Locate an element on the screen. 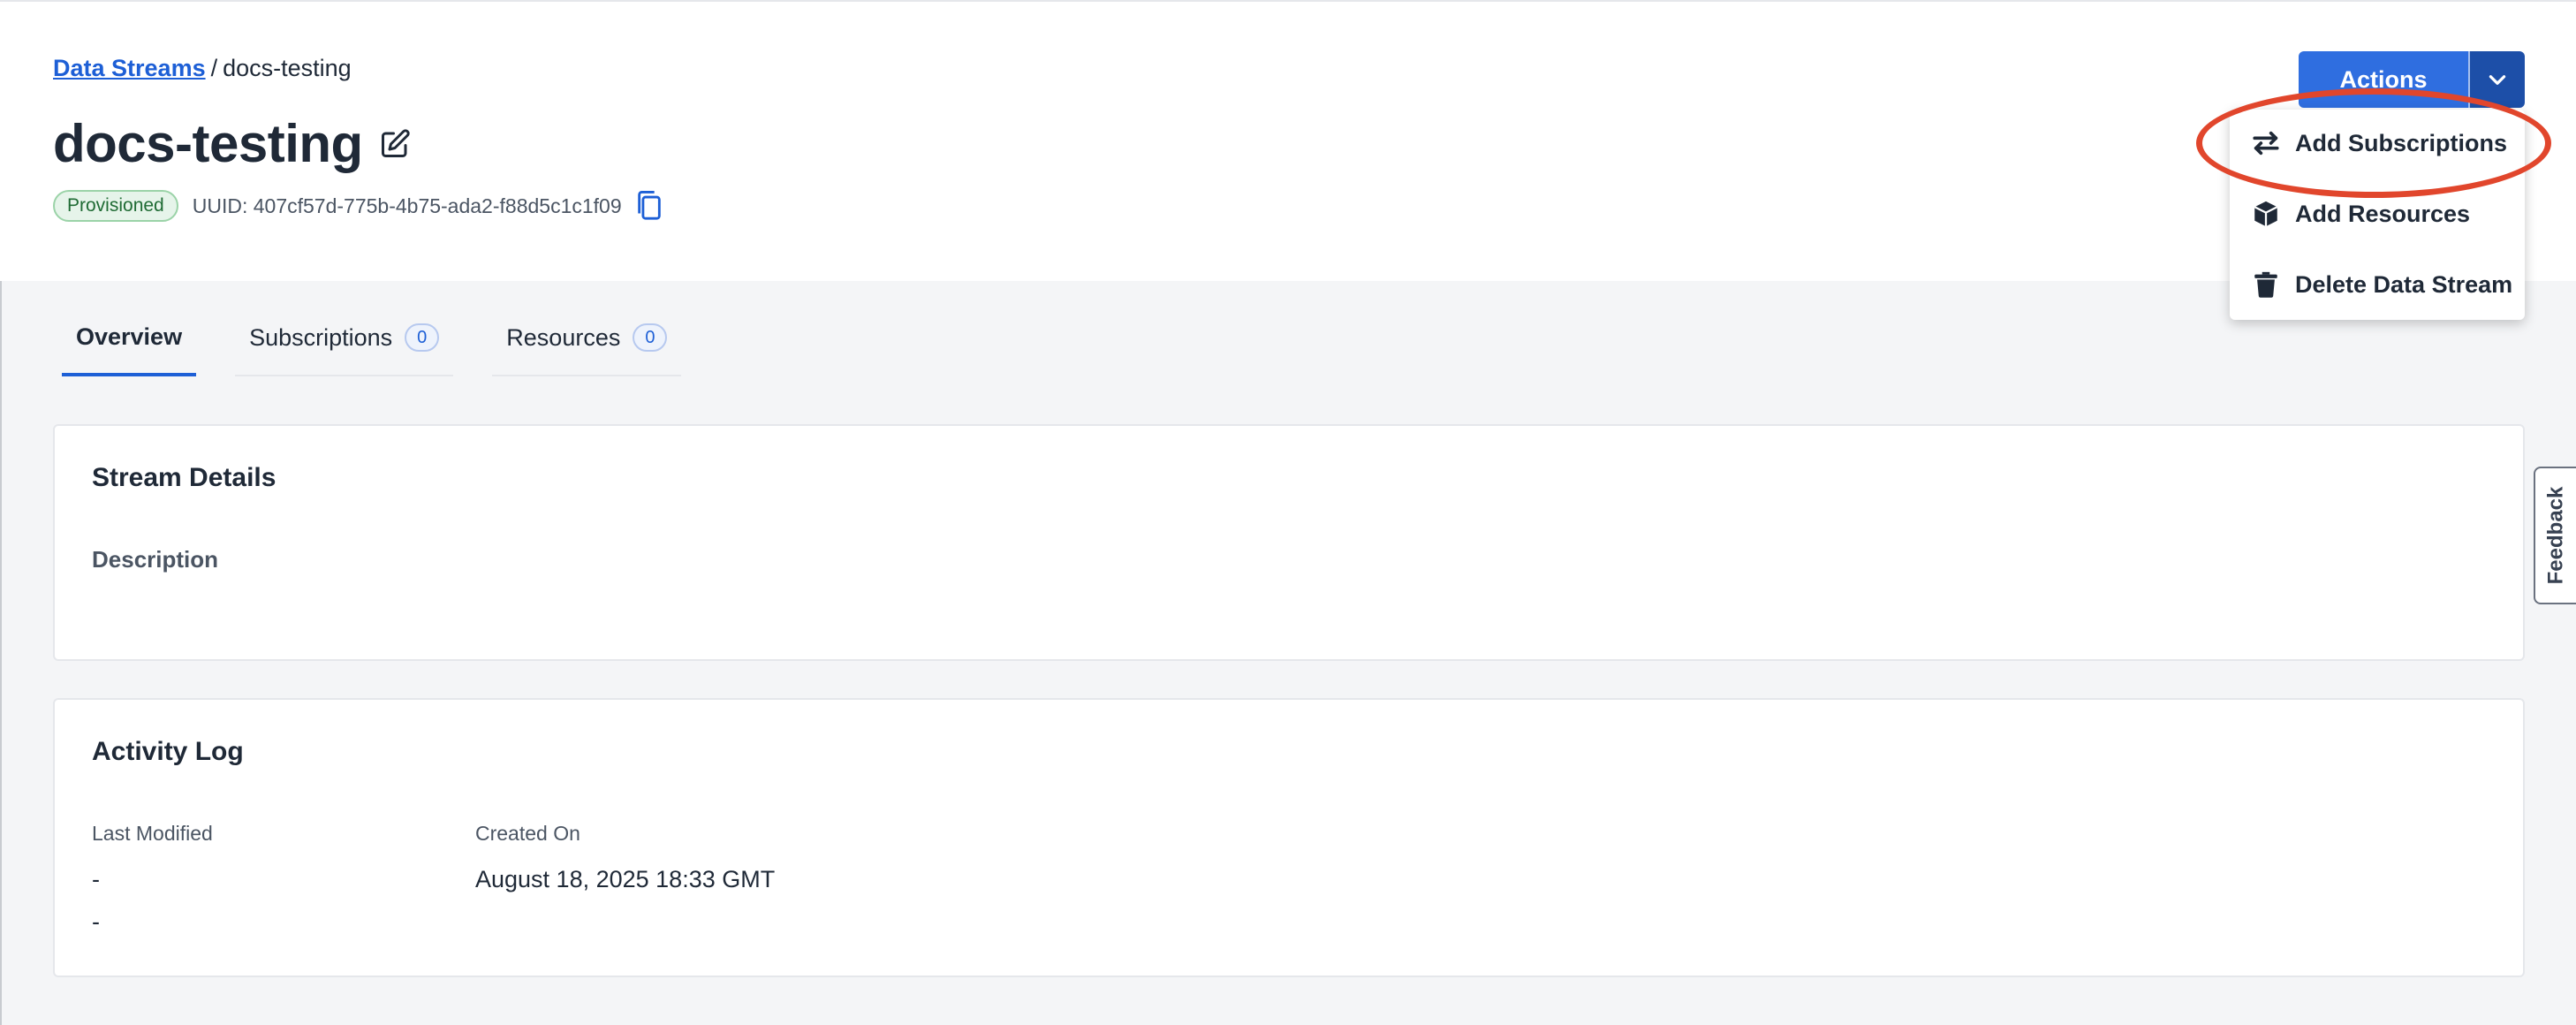 The height and width of the screenshot is (1025, 2576). feedback-label: Feedback is located at coordinates (2555, 535).